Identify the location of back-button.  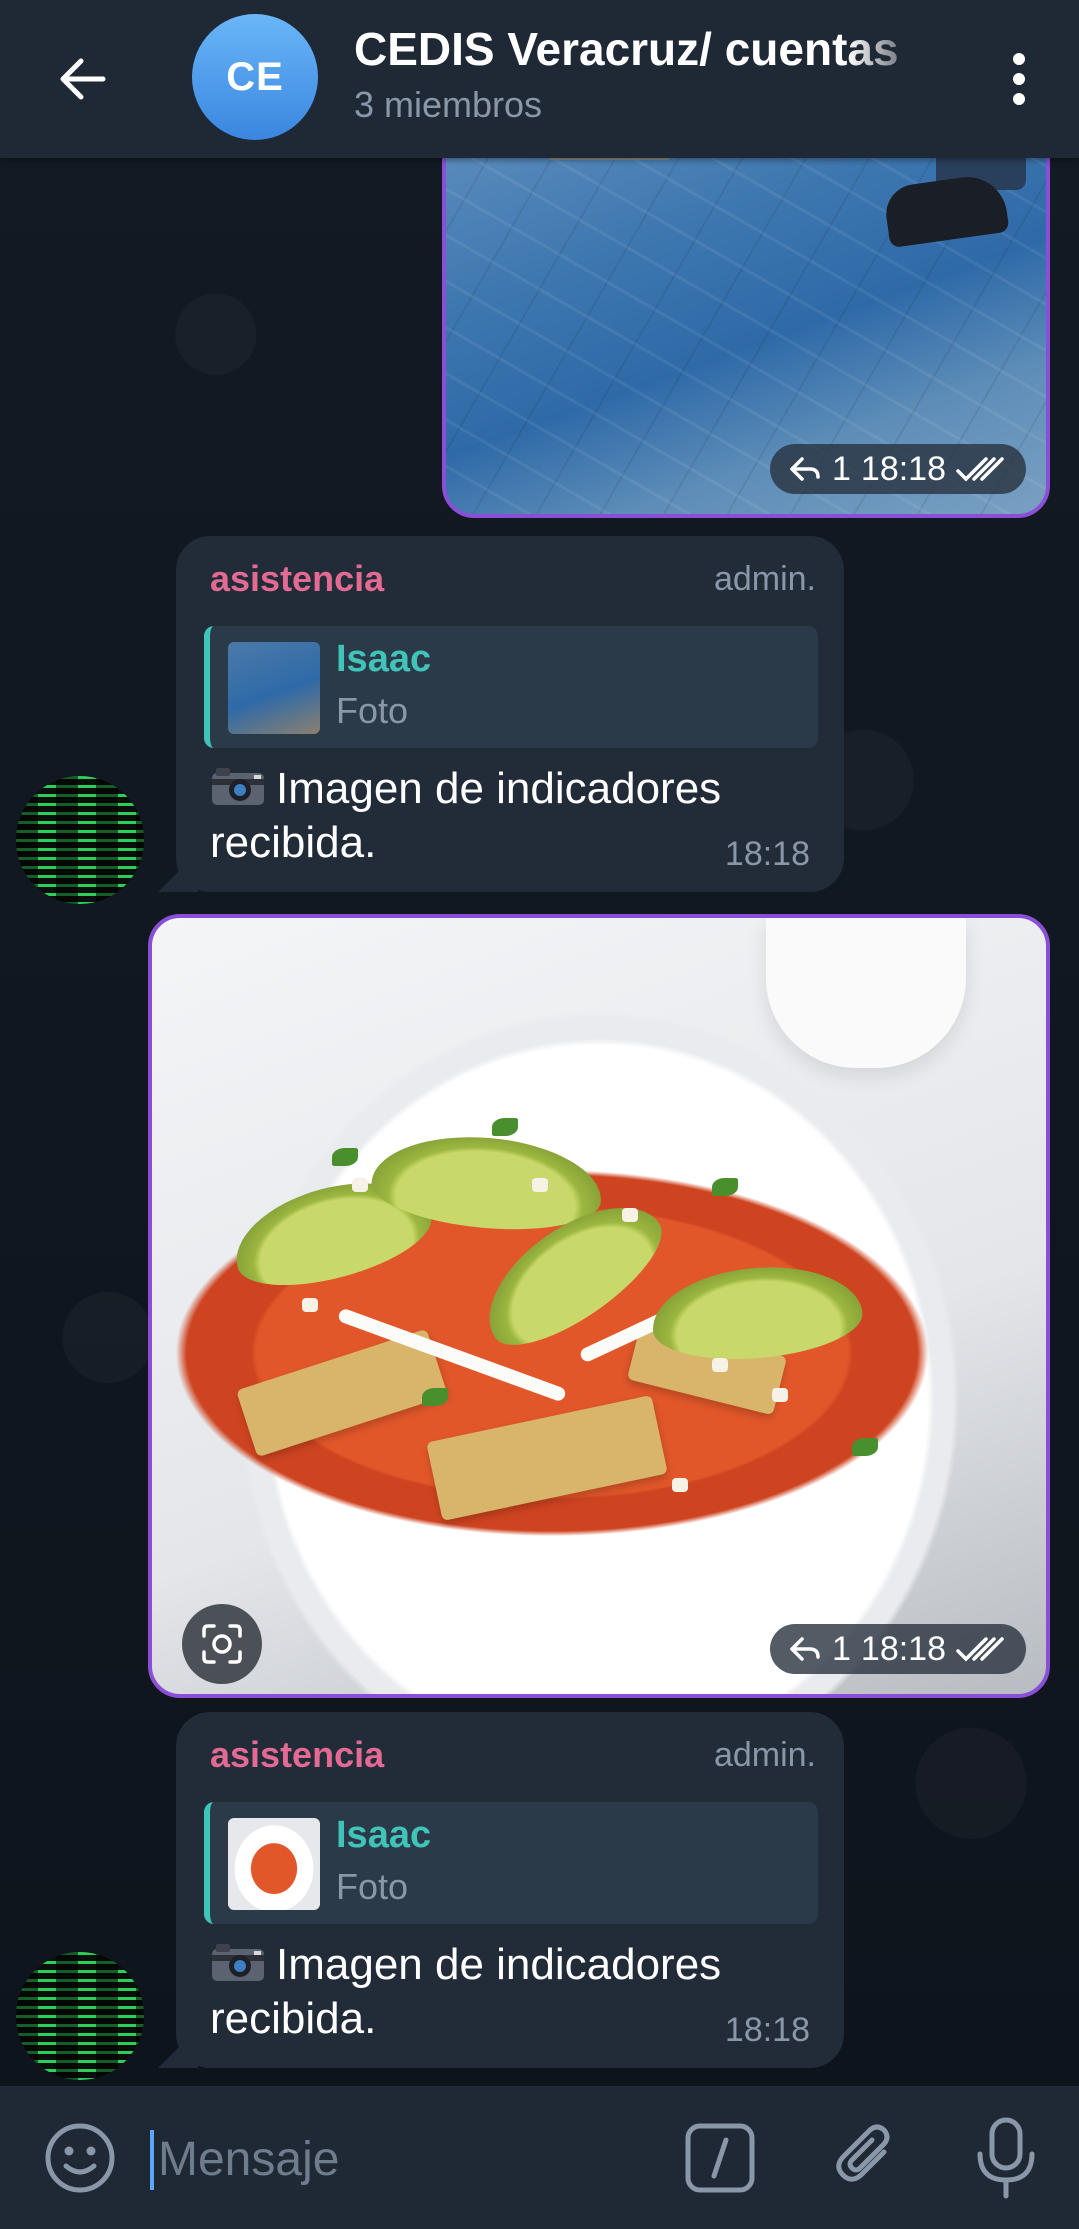
(83, 79).